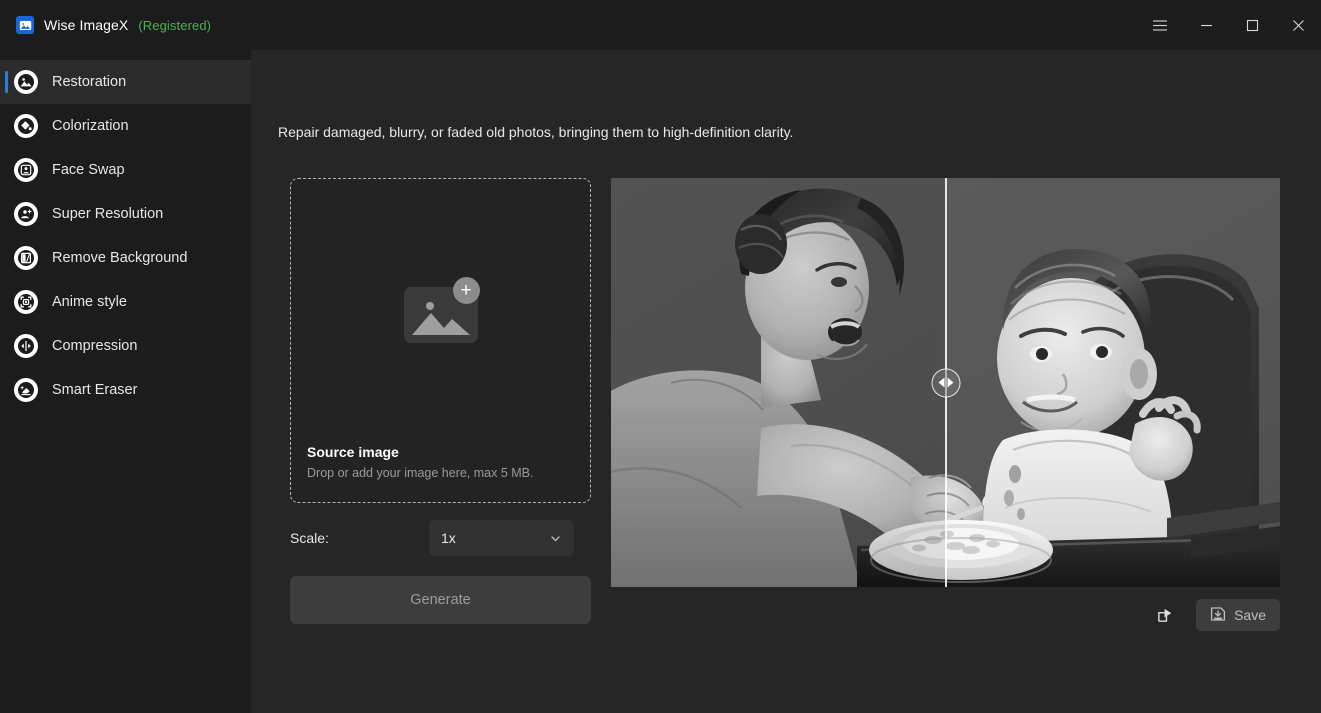 The image size is (1321, 713). What do you see at coordinates (86, 25) in the screenshot?
I see `app-title: Wise ImageX` at bounding box center [86, 25].